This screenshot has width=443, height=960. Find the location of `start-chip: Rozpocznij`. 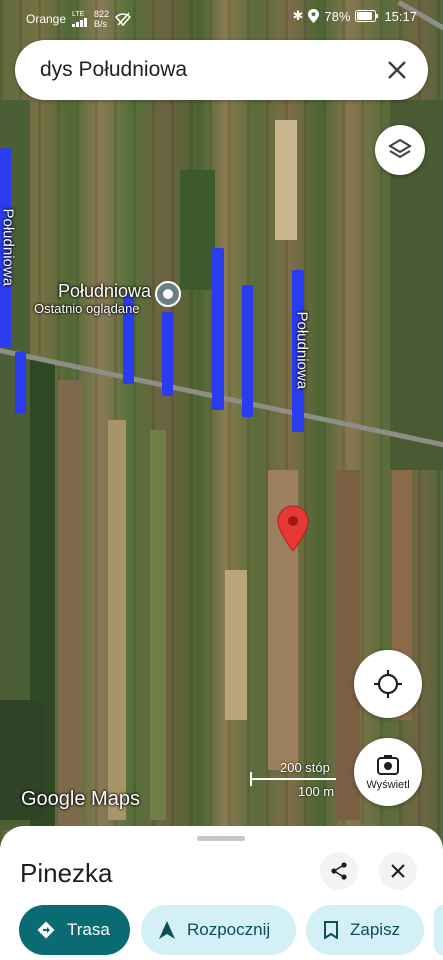

start-chip: Rozpocznij is located at coordinates (218, 930).